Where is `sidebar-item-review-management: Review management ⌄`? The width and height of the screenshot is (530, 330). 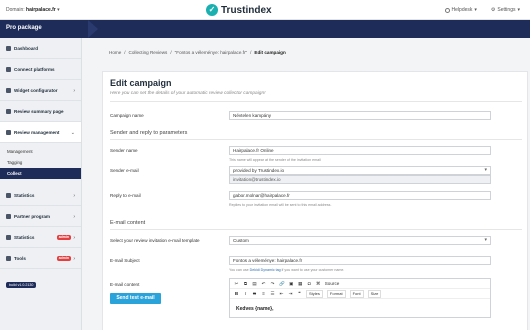
sidebar-item-review-management: Review management ⌄ is located at coordinates (40, 132).